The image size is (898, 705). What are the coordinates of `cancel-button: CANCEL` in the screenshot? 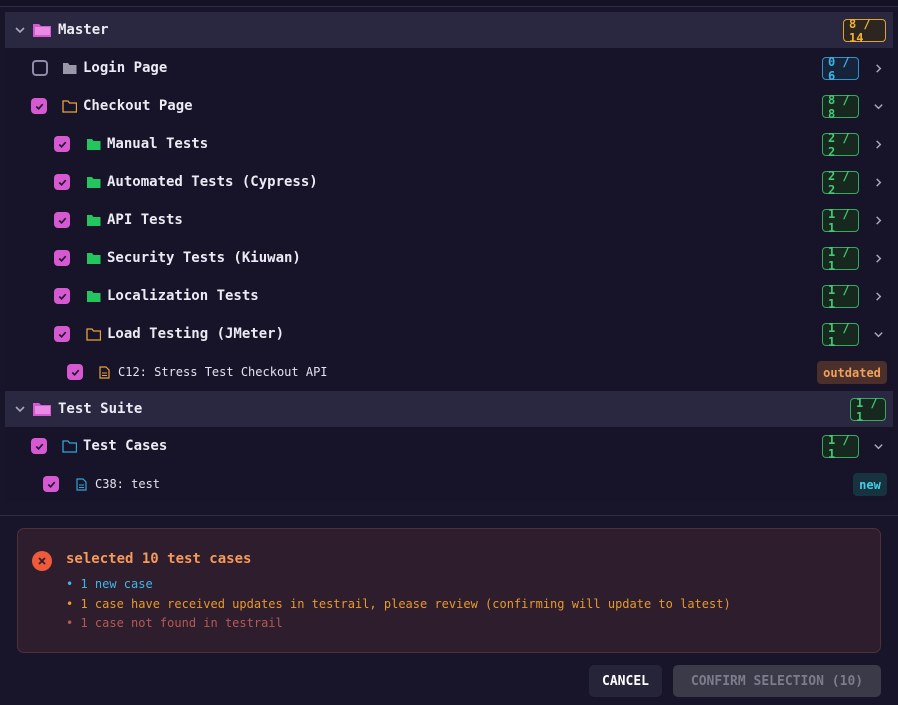 It's located at (625, 681).